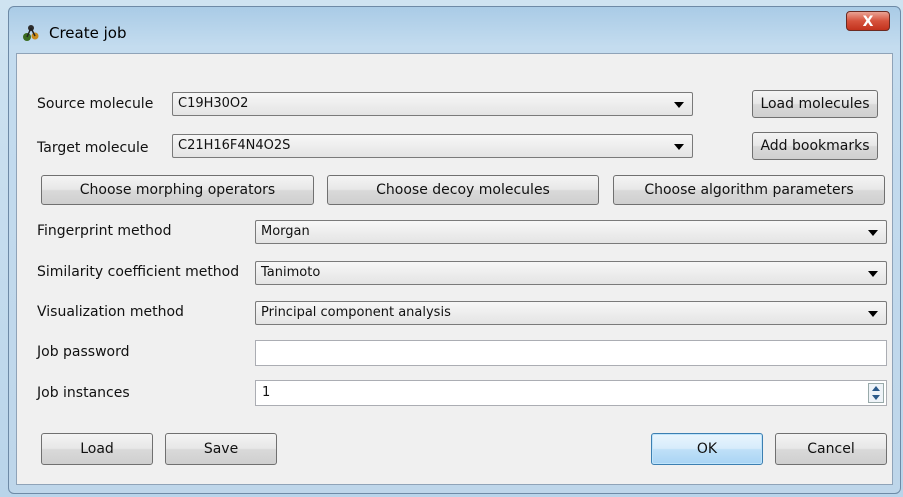 The height and width of the screenshot is (497, 903). Describe the element at coordinates (31, 33) in the screenshot. I see `molecule-app-icon` at that location.